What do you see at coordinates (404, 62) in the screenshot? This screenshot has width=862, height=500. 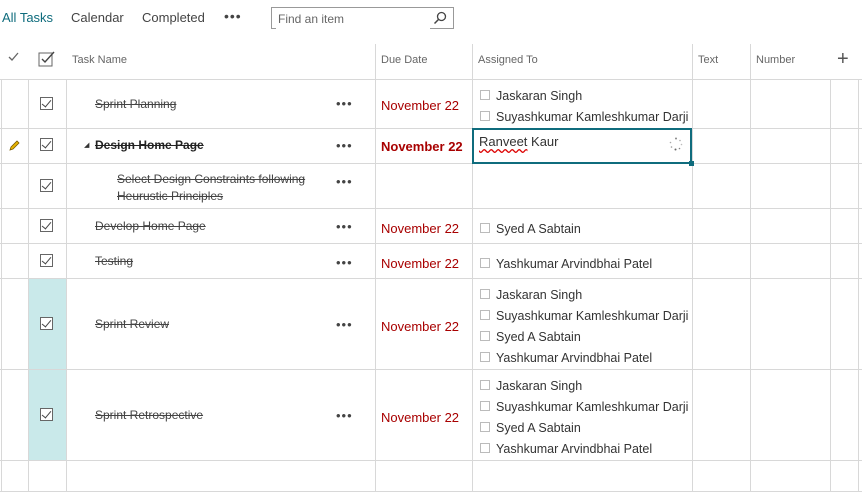 I see `header-due-date: Due Date` at bounding box center [404, 62].